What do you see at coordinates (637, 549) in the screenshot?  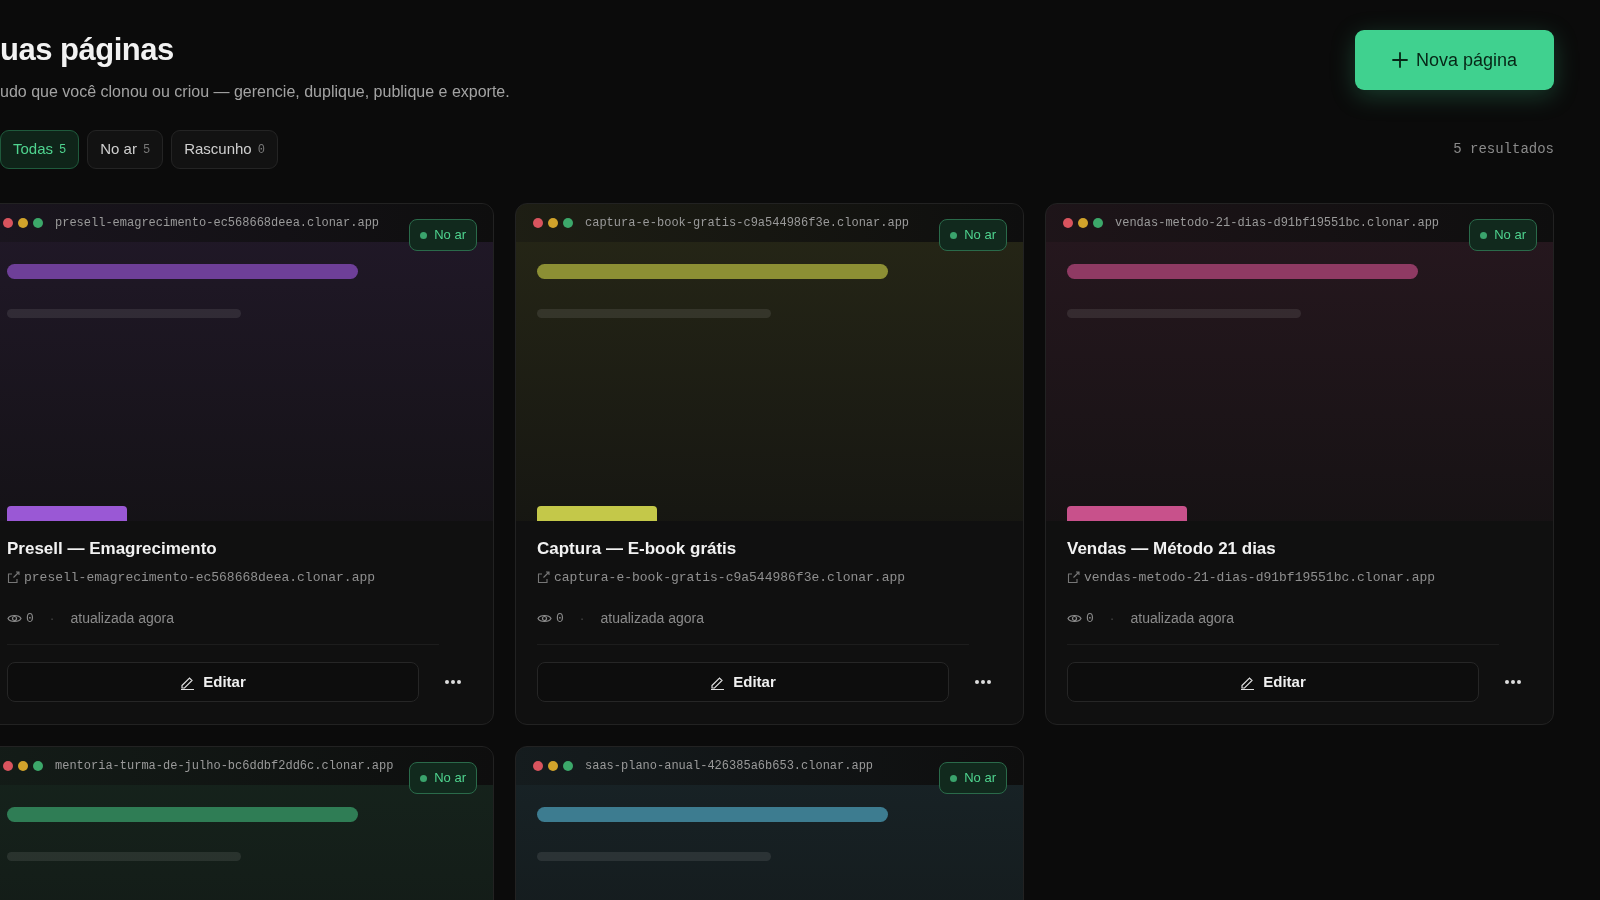 I see `page-title: Captura — E-book grátis` at bounding box center [637, 549].